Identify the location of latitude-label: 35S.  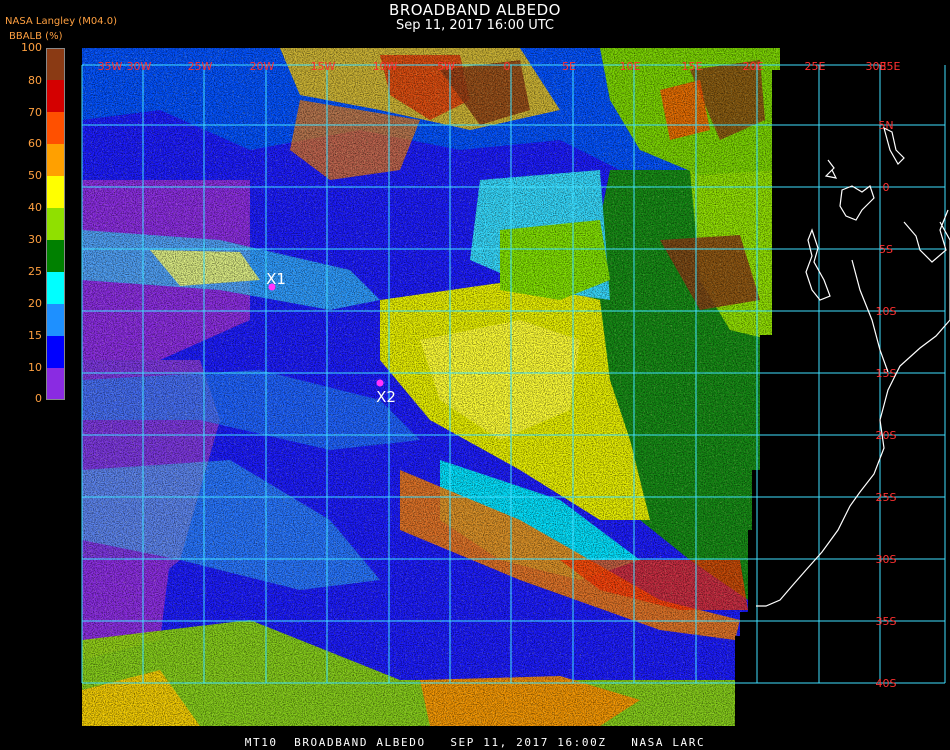
(886, 621).